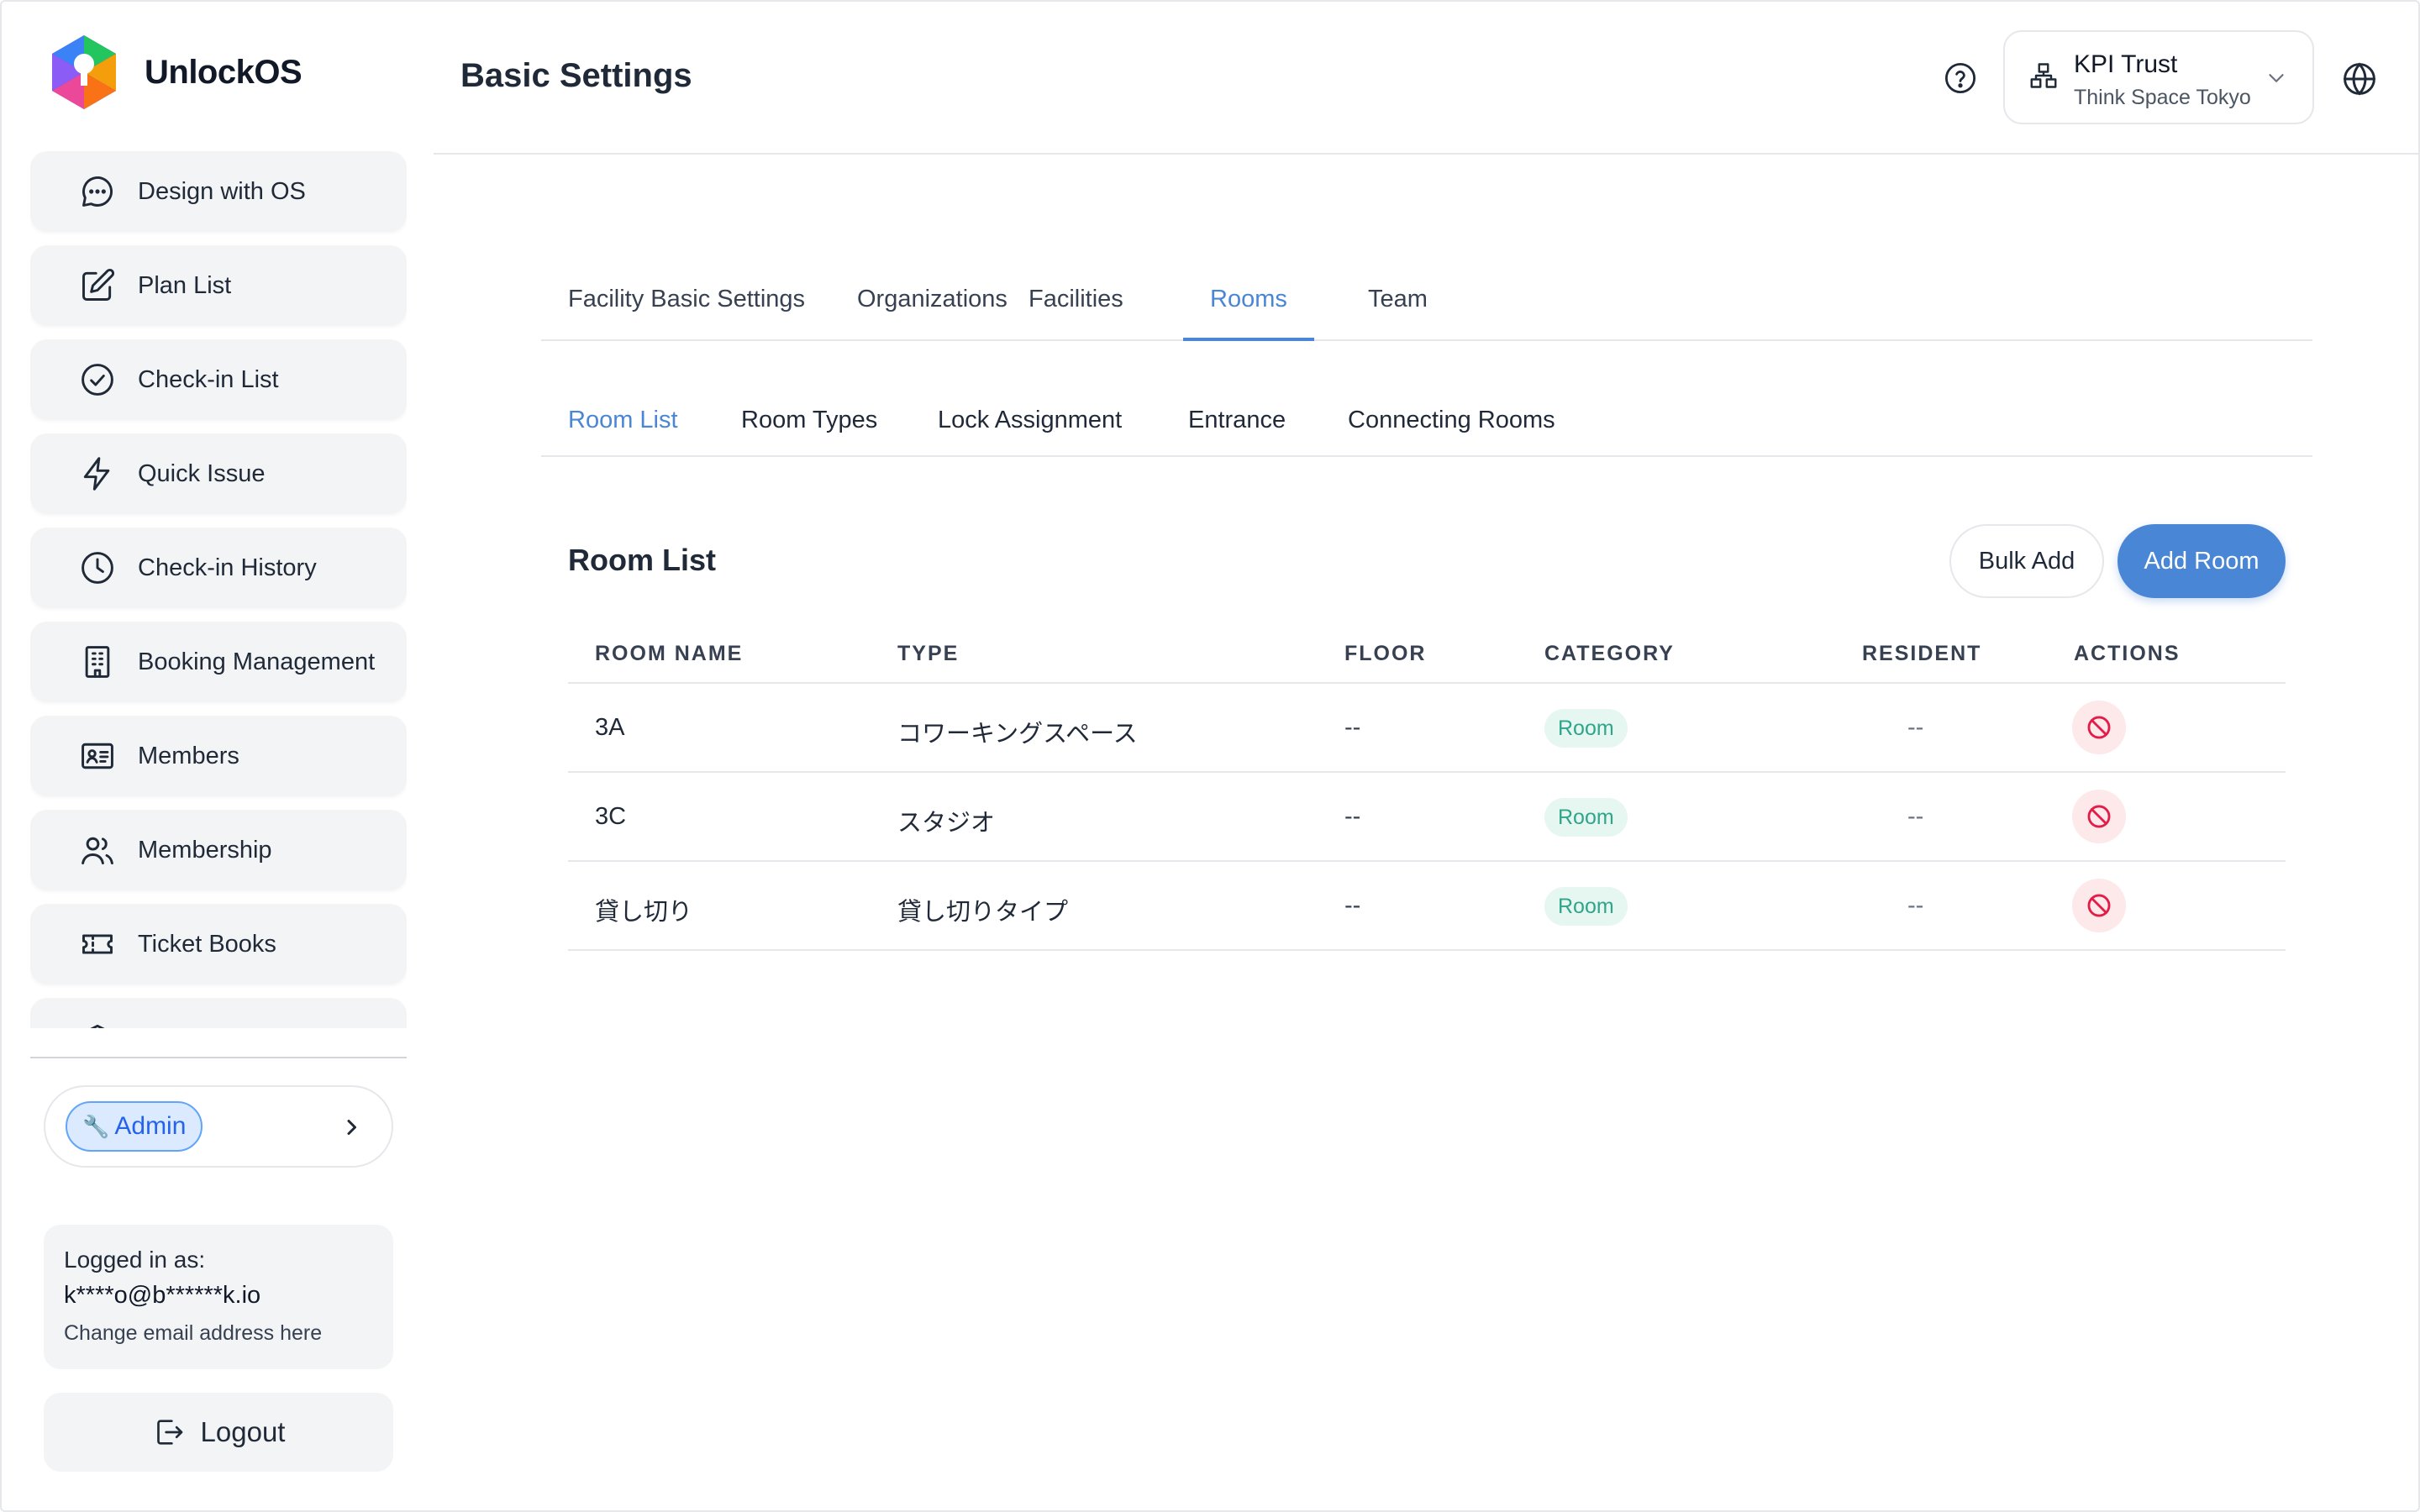  Describe the element at coordinates (1248, 313) in the screenshot. I see `tab-rooms: Rooms` at that location.